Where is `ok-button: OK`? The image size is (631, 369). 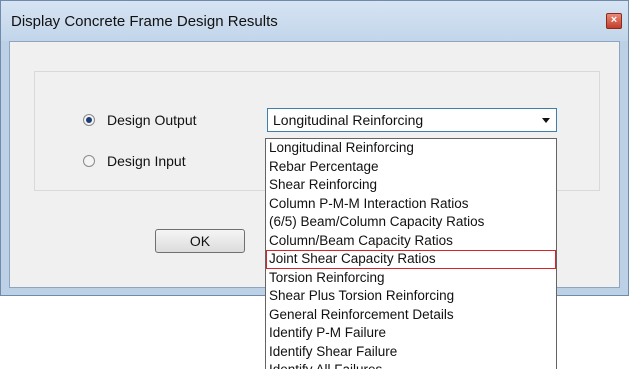
ok-button: OK is located at coordinates (200, 241).